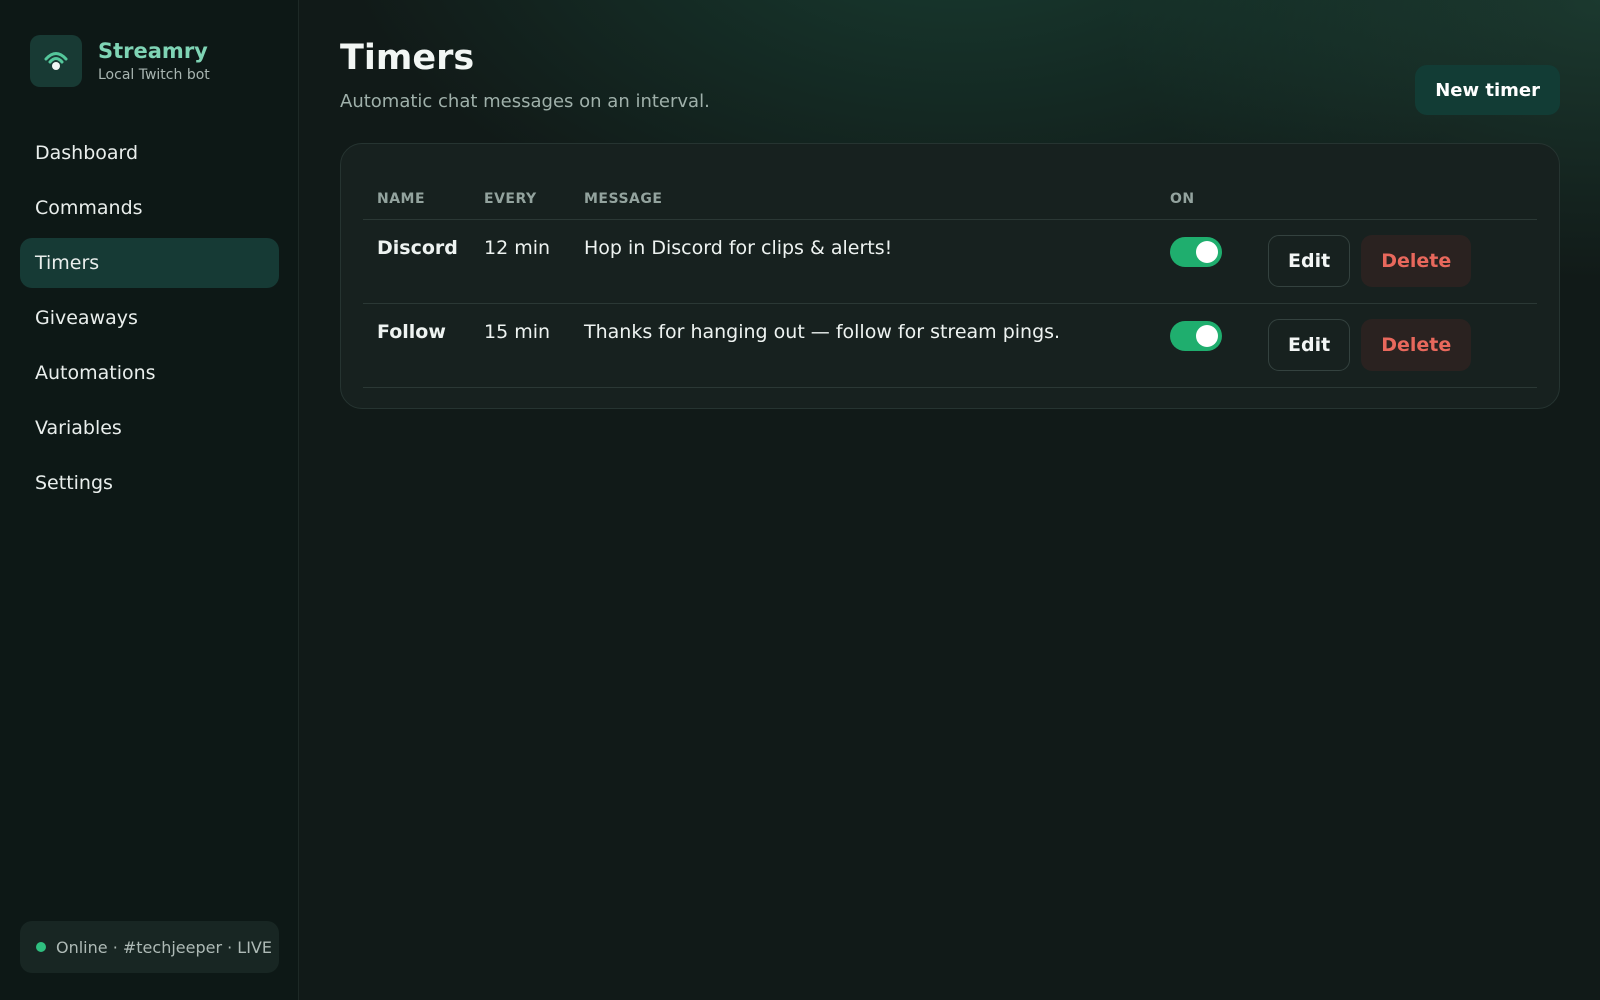 This screenshot has width=1600, height=1000. Describe the element at coordinates (738, 248) in the screenshot. I see `timer-message: Hop in Discord for clips & alerts!` at that location.